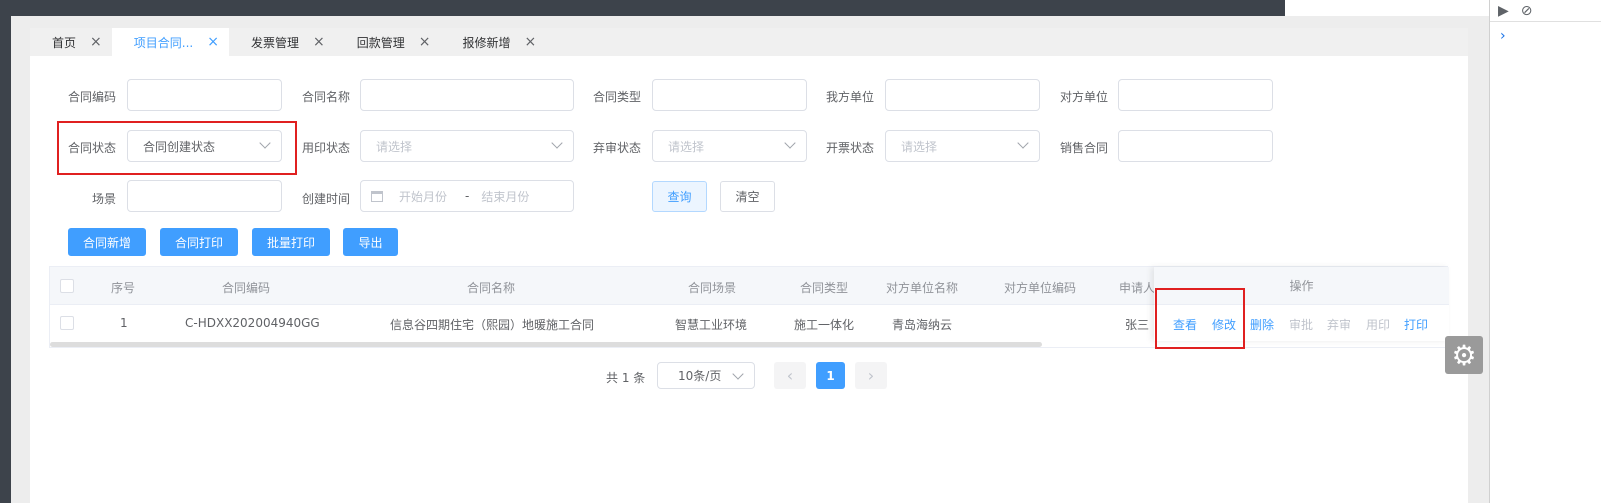 This screenshot has width=1601, height=503. I want to click on row-applicant: 张三, so click(1137, 325).